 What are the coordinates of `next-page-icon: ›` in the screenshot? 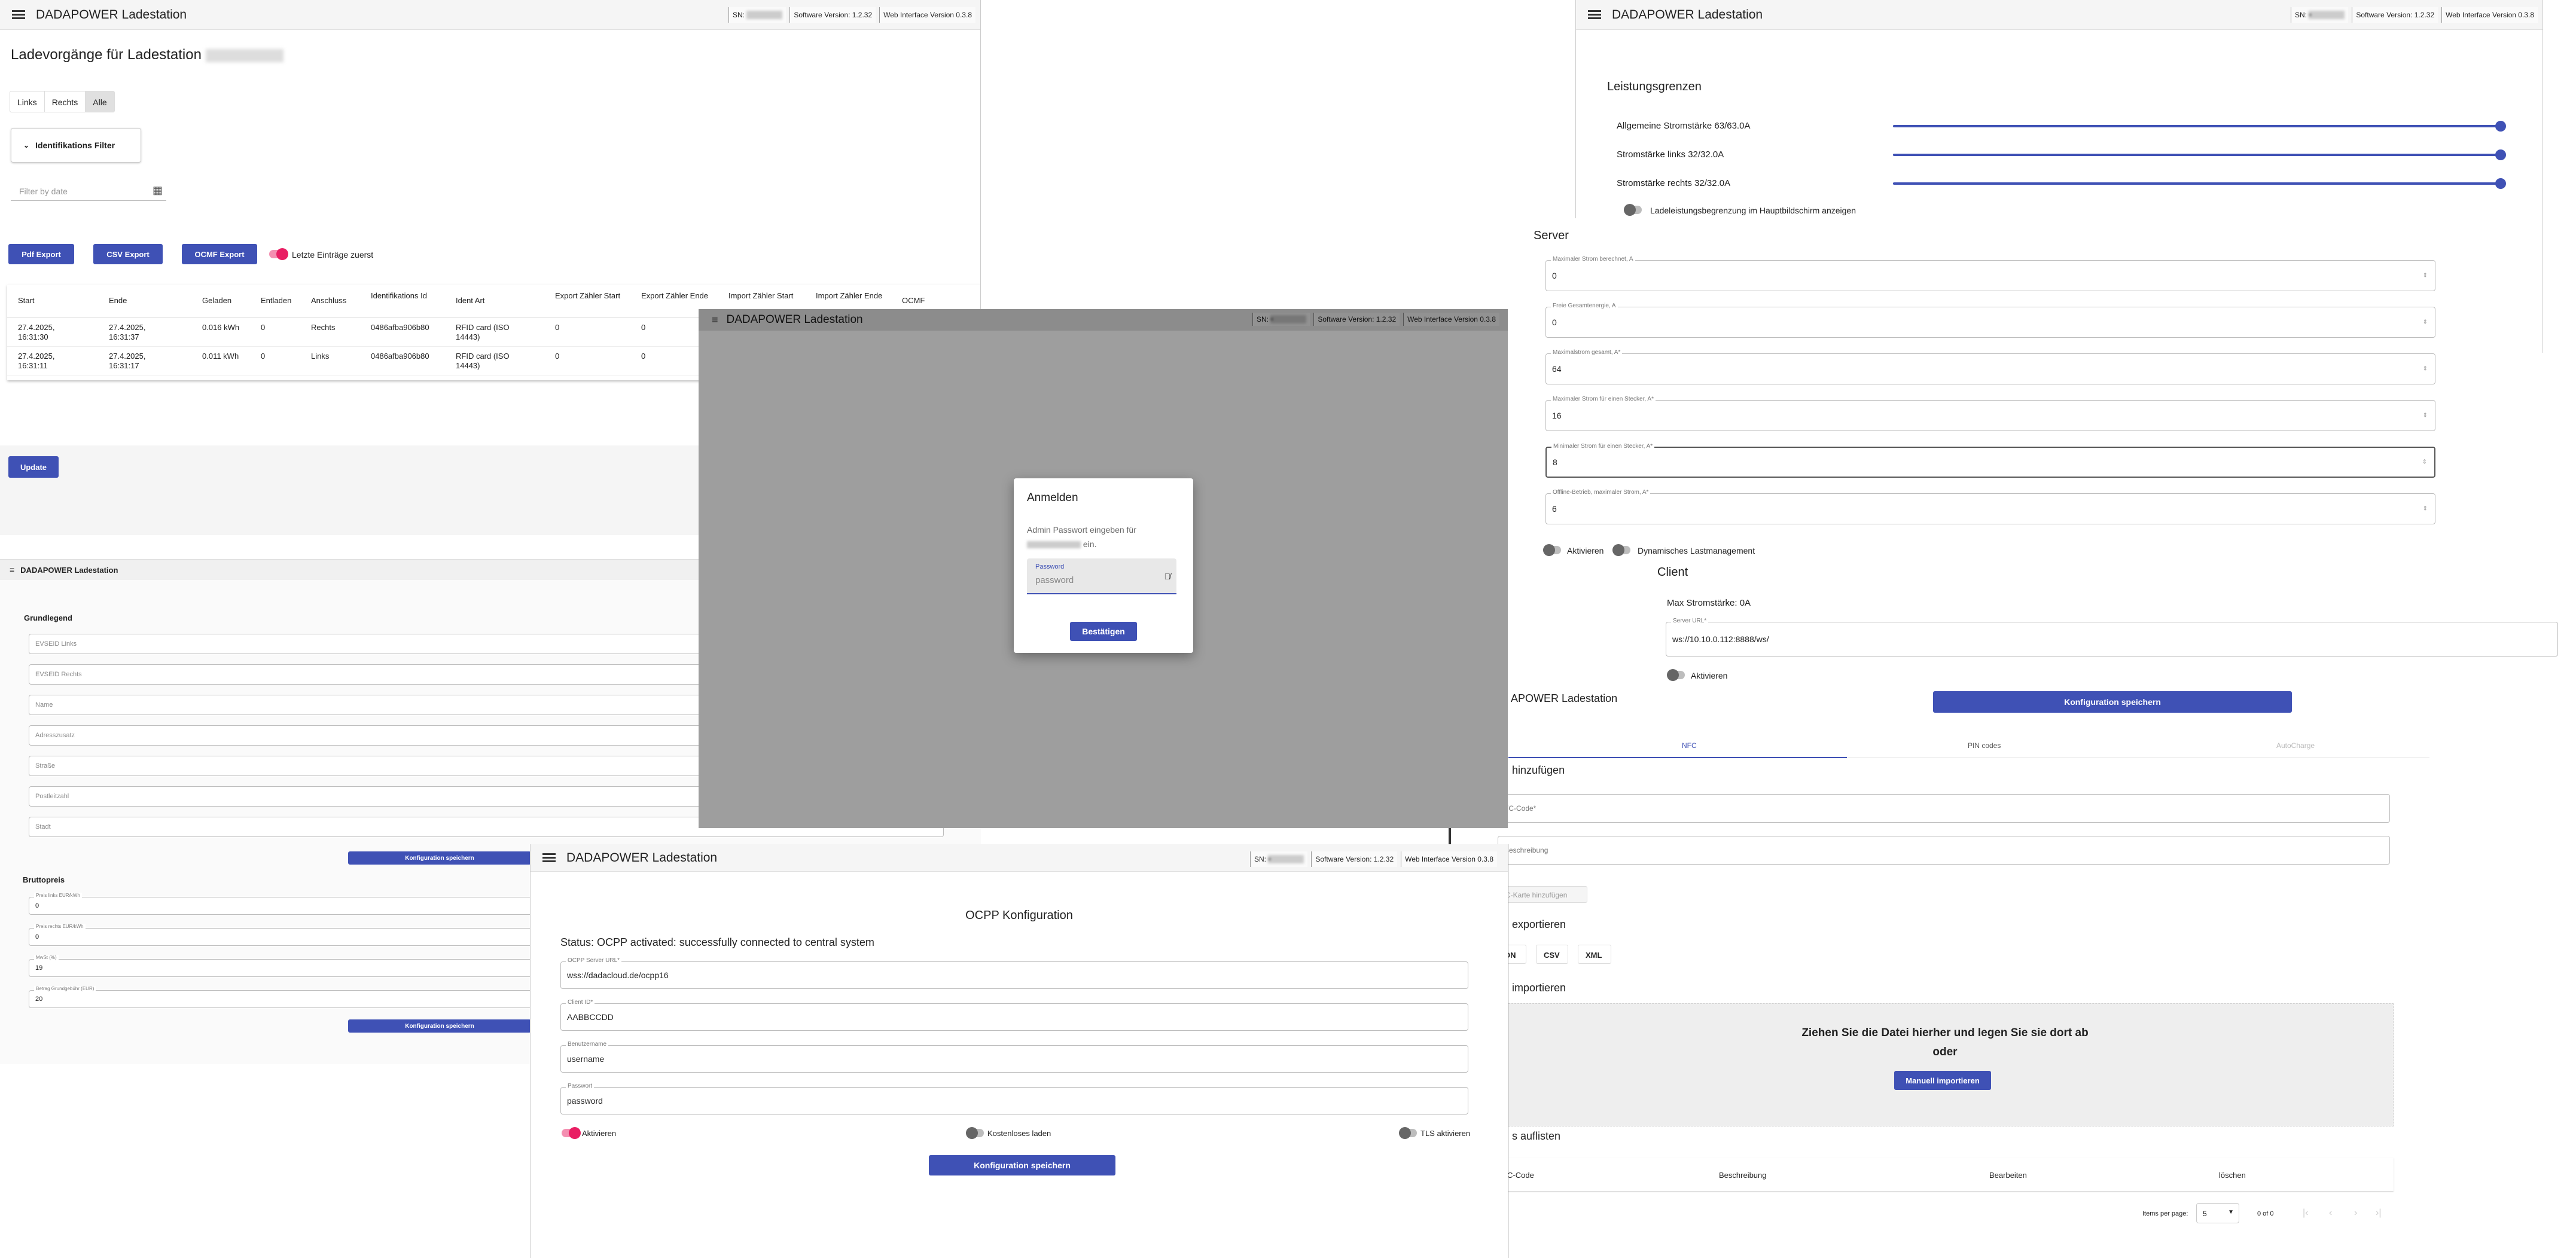 It's located at (2356, 1213).